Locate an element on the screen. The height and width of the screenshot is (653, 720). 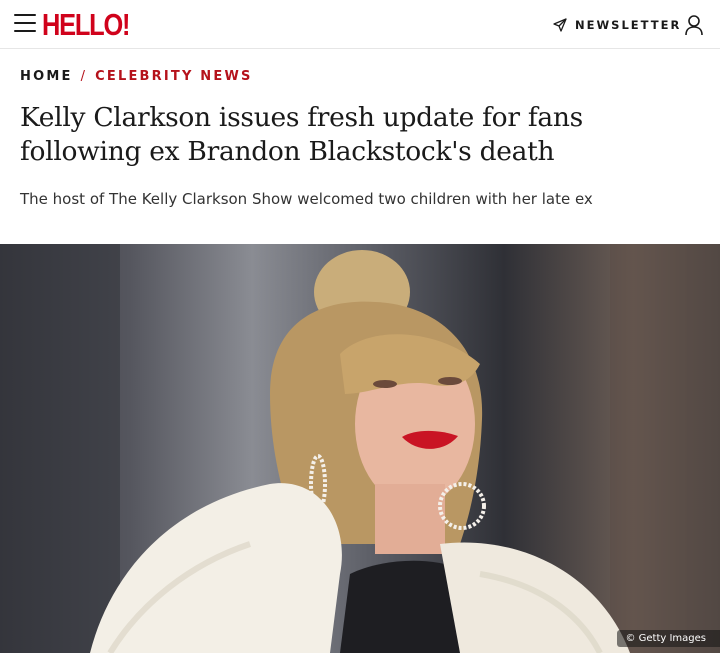
breadcrumb-home: HOME is located at coordinates (46, 76).